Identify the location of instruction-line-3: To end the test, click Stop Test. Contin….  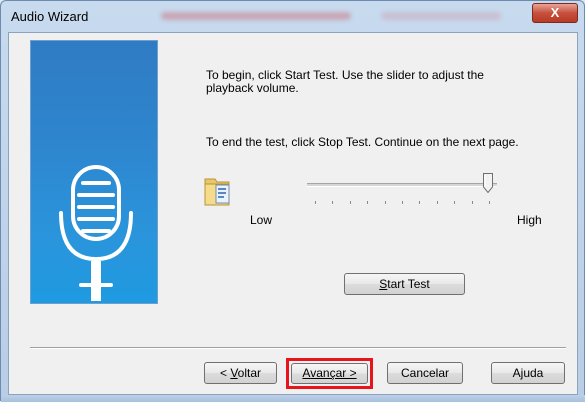
(362, 142).